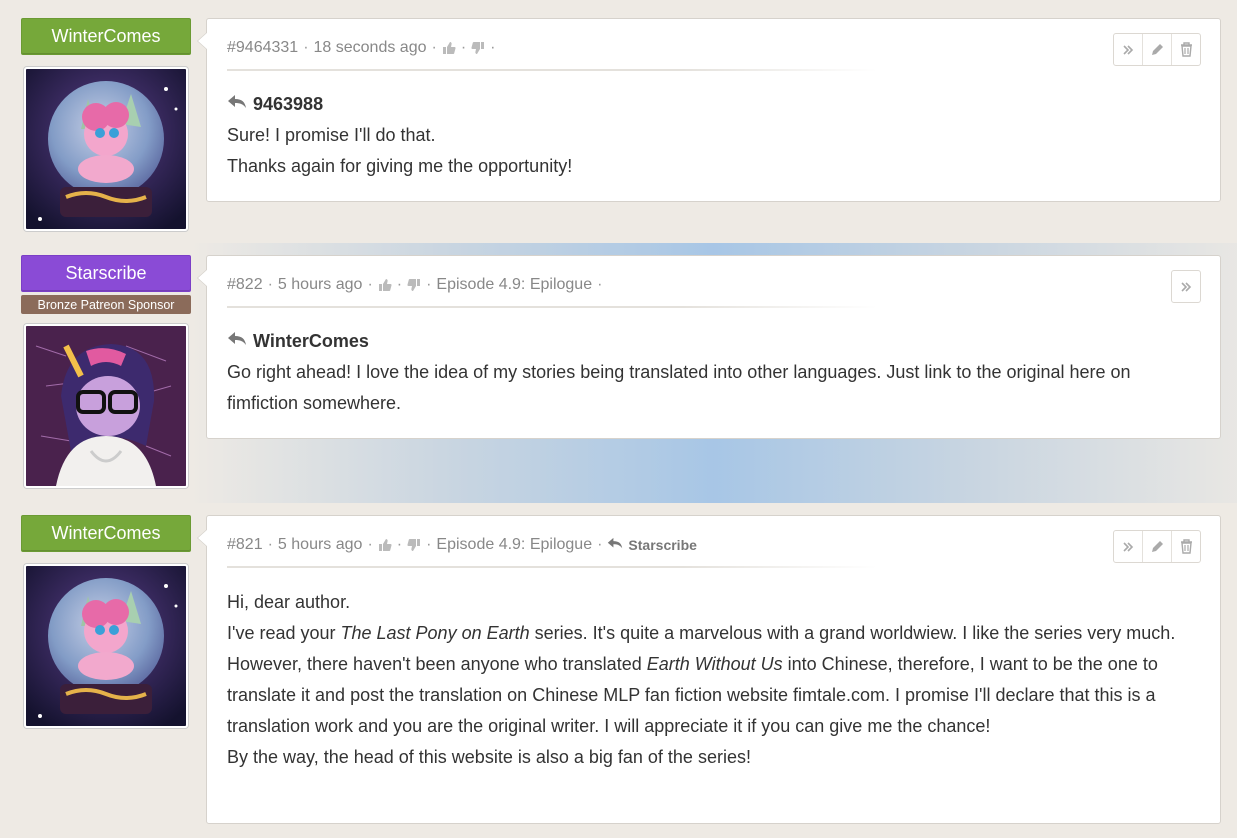 The height and width of the screenshot is (838, 1237). I want to click on reply-target: WinterComes, so click(311, 341).